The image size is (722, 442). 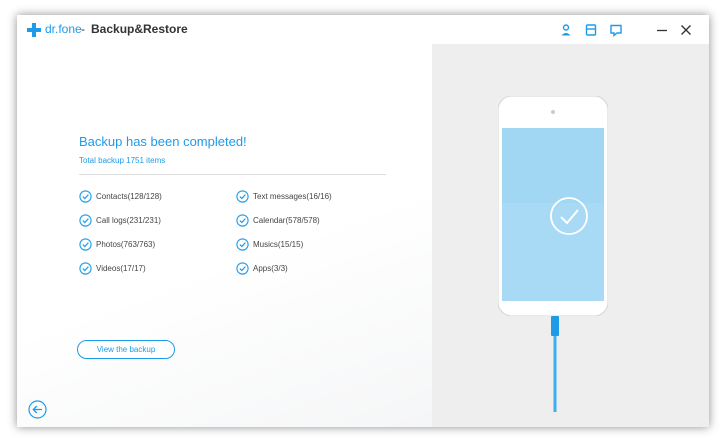 I want to click on item-label: Contacts(128/128), so click(x=129, y=196).